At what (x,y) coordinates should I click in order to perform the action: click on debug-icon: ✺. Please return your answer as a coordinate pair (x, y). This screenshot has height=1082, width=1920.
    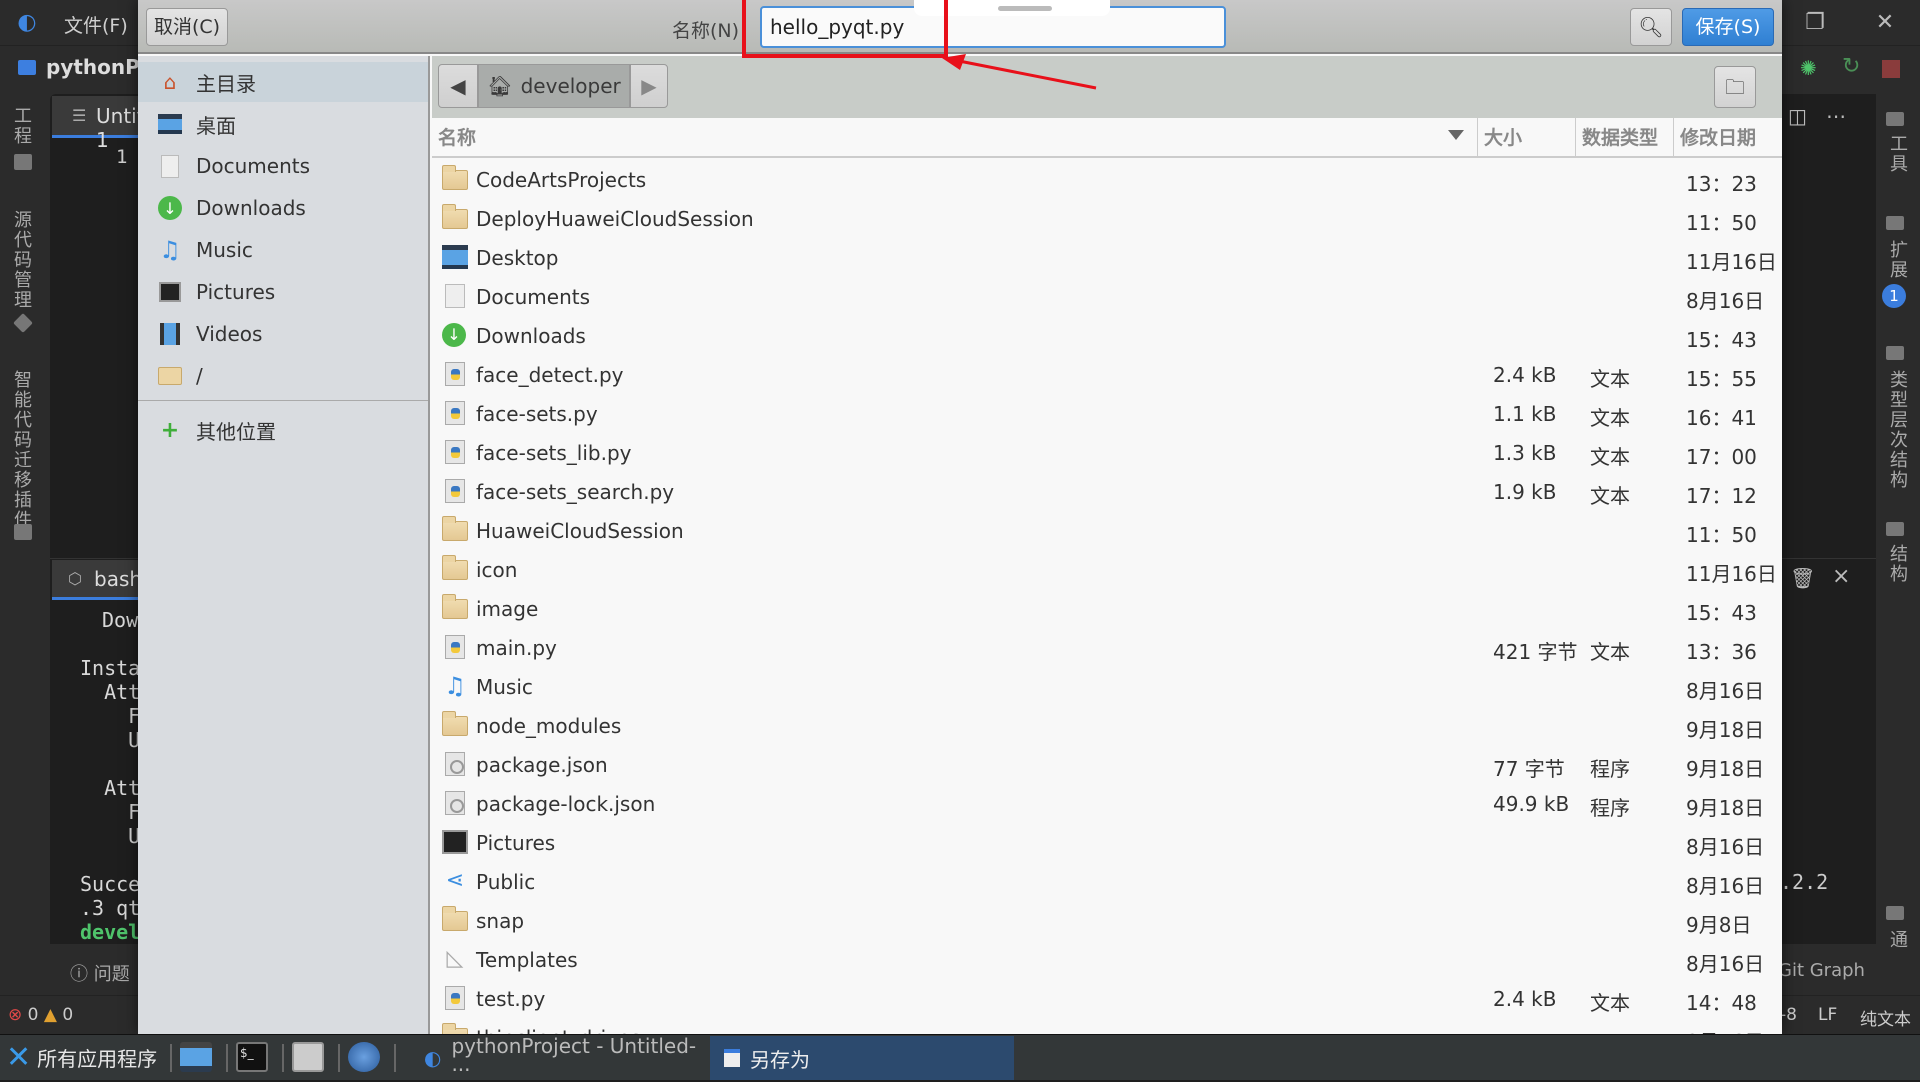
    Looking at the image, I should click on (1808, 68).